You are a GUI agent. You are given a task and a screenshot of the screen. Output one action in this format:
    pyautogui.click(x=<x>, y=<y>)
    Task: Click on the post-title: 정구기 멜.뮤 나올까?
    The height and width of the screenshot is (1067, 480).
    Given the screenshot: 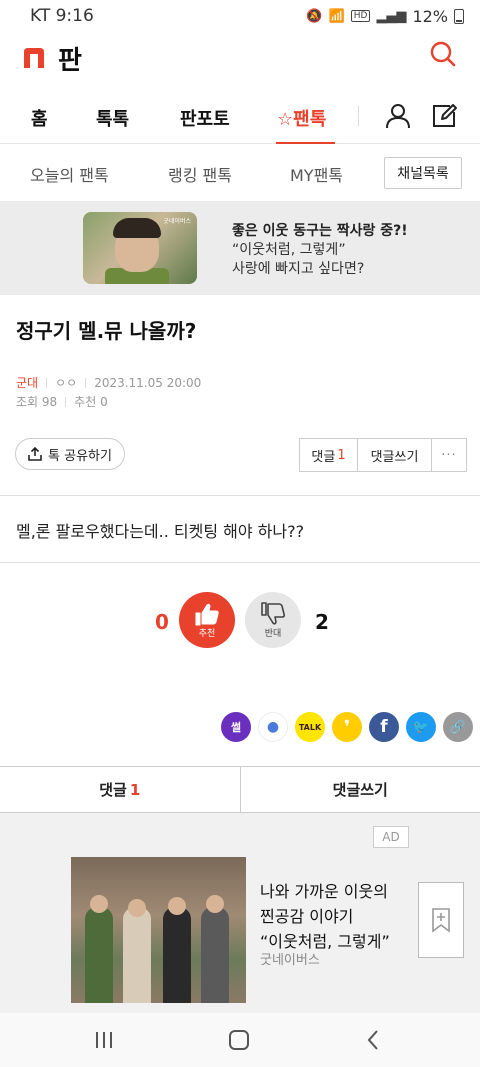 What is the action you would take?
    pyautogui.click(x=106, y=331)
    